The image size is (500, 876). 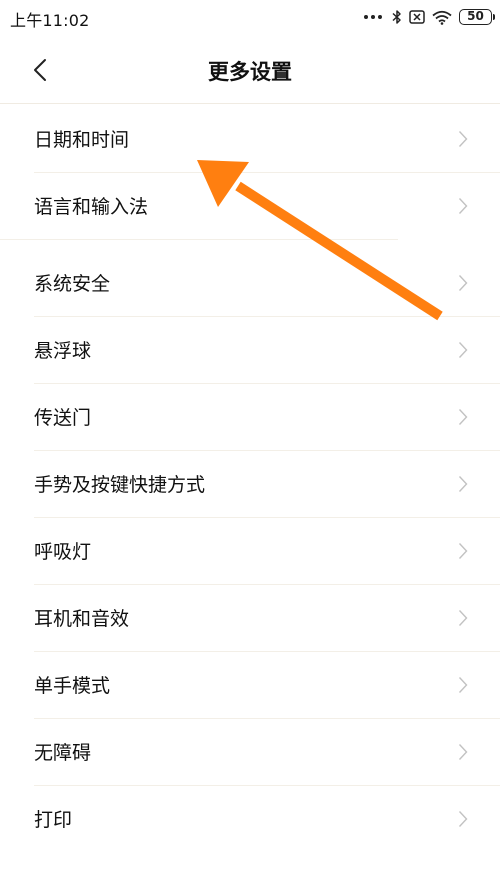 What do you see at coordinates (63, 351) in the screenshot?
I see `settings-item-label: 悬浮球` at bounding box center [63, 351].